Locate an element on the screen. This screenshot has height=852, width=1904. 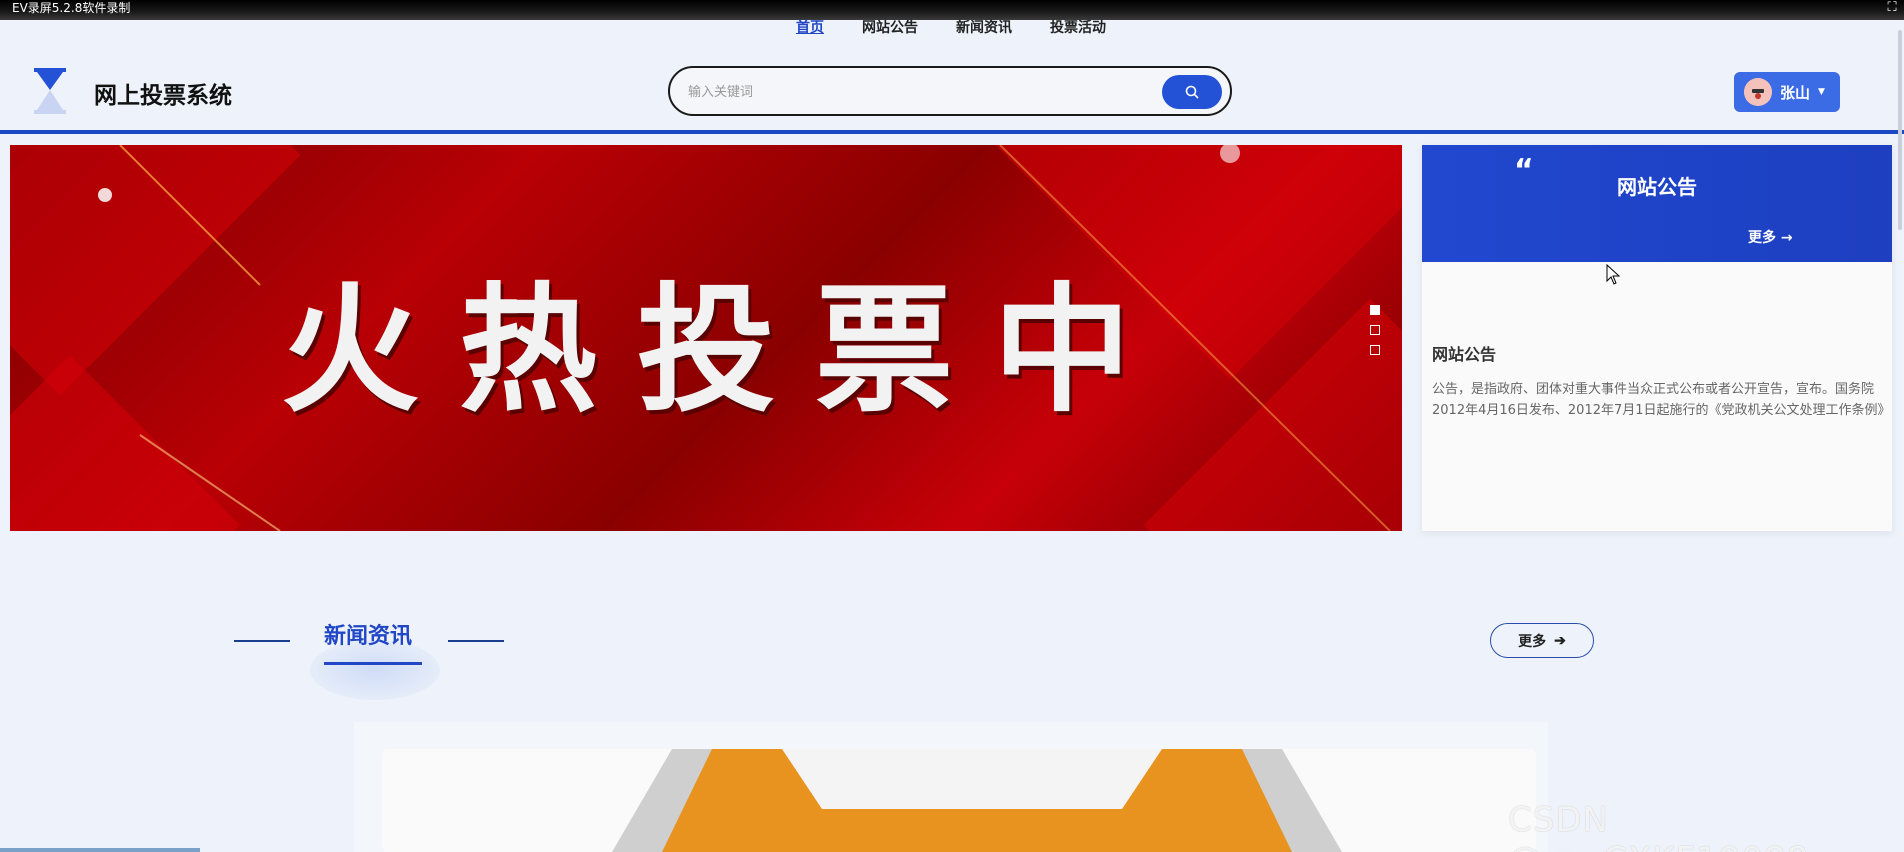
nav-item-home: 首页 is located at coordinates (810, 28).